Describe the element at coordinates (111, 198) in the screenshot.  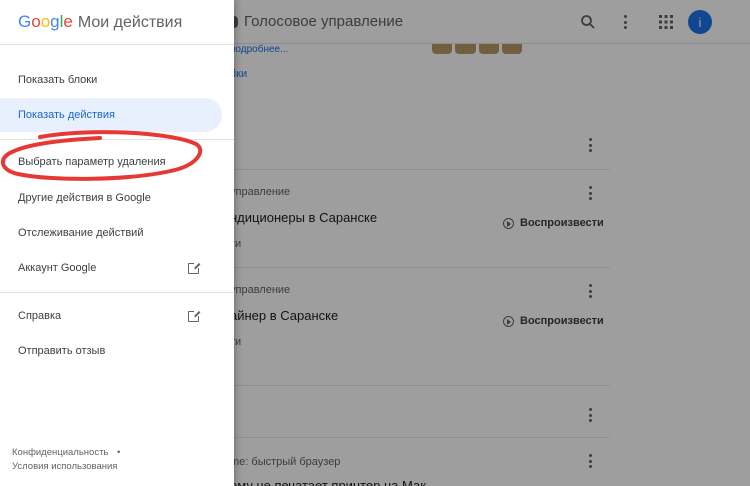
I see `nav-item-other-activity: Другие действия в Google` at that location.